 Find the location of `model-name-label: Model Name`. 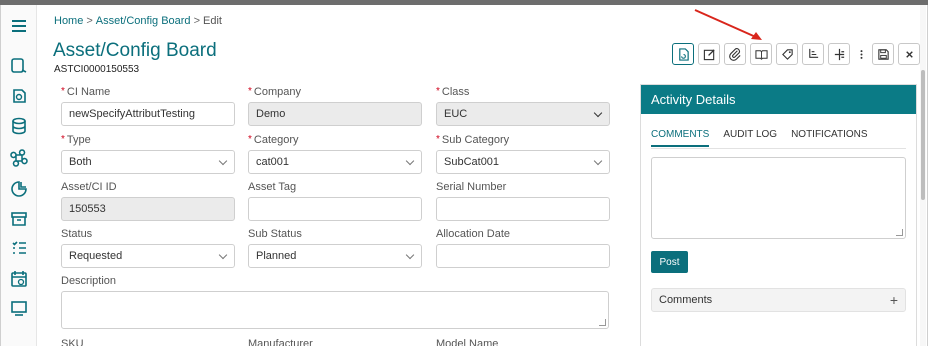

model-name-label: Model Name is located at coordinates (467, 342).